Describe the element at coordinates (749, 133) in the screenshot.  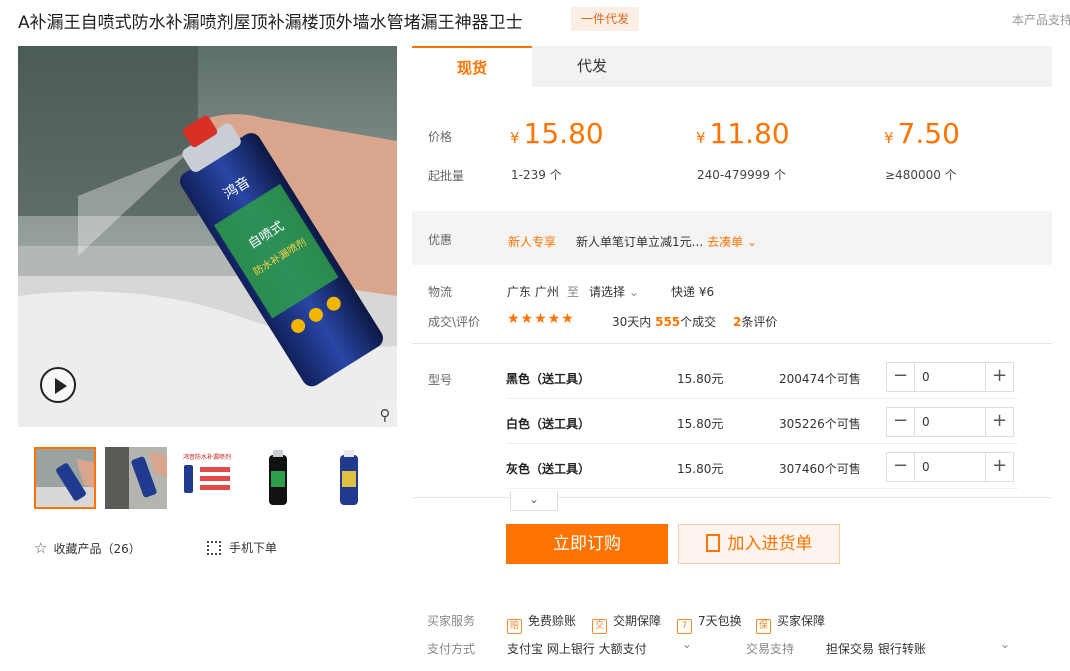
I see `price-tier-2-value: 11.80` at that location.